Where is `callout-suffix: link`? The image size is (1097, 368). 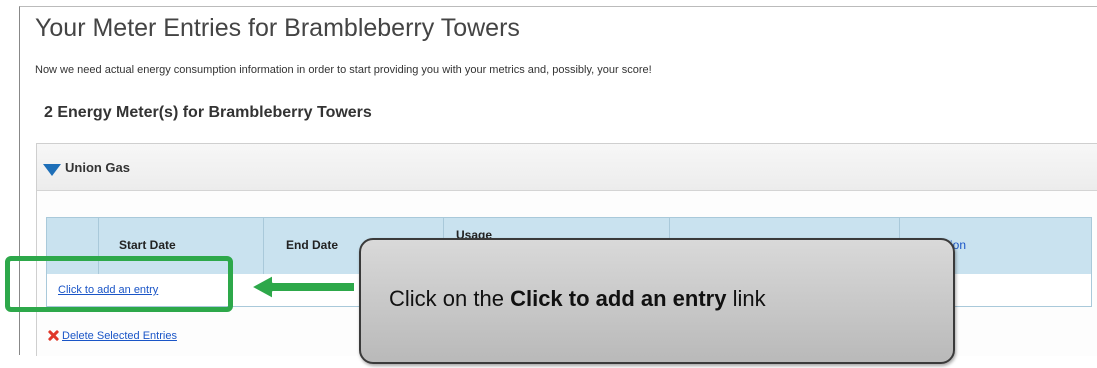 callout-suffix: link is located at coordinates (749, 298).